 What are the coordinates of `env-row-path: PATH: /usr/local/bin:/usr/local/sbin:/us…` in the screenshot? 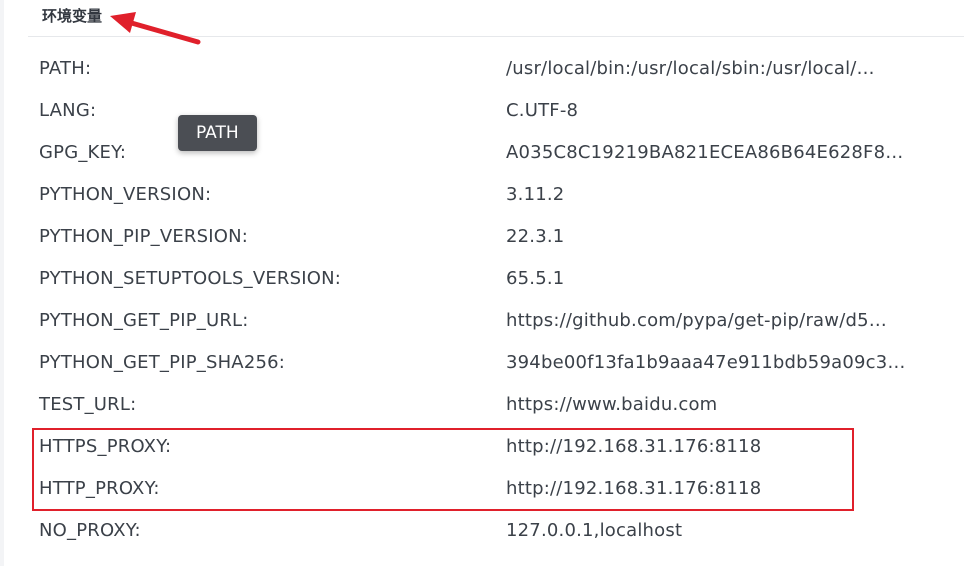 It's located at (486, 71).